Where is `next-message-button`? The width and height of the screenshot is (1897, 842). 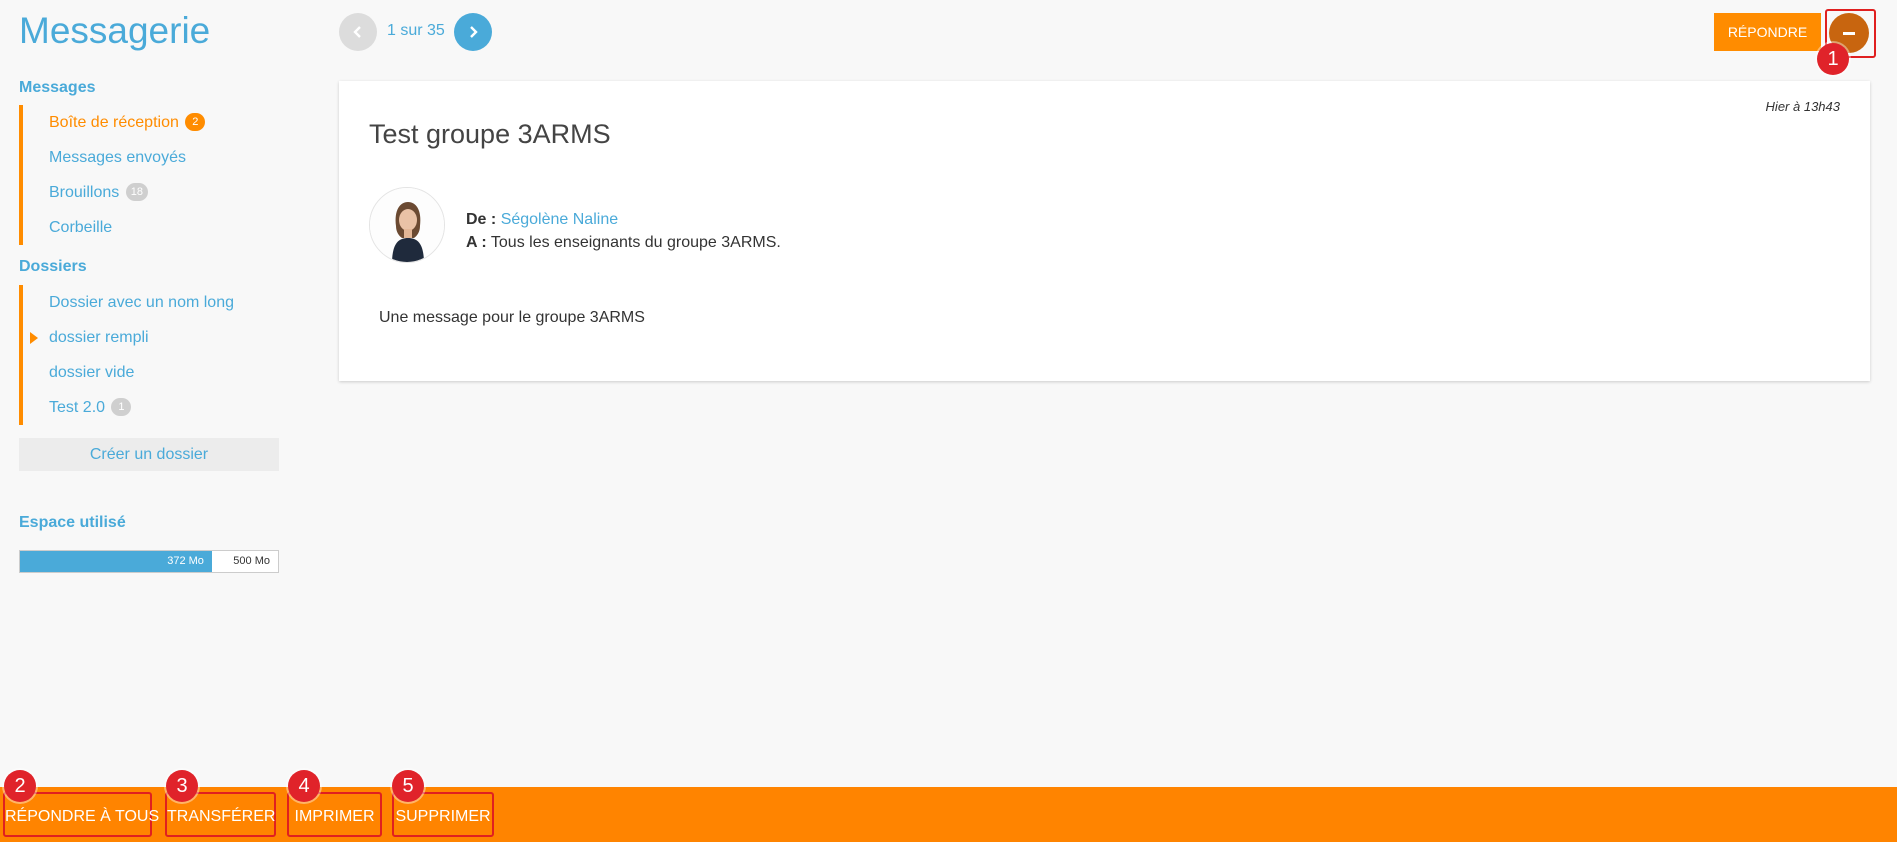 next-message-button is located at coordinates (473, 32).